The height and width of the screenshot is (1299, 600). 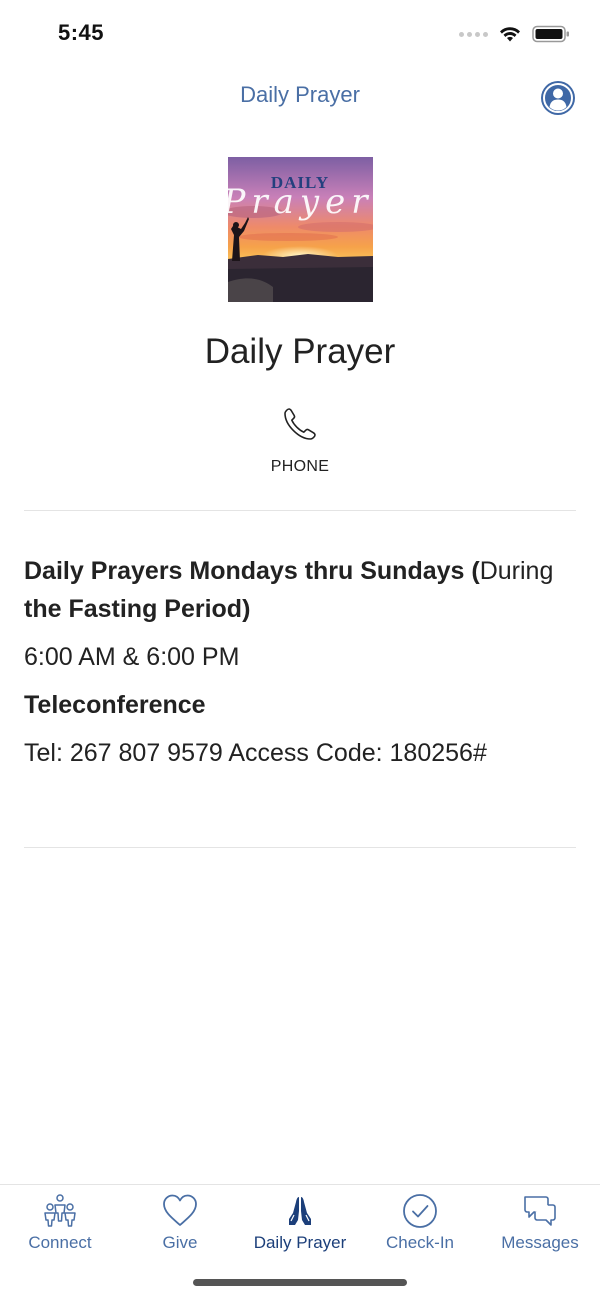 What do you see at coordinates (81, 32) in the screenshot?
I see `status-time: 5:45` at bounding box center [81, 32].